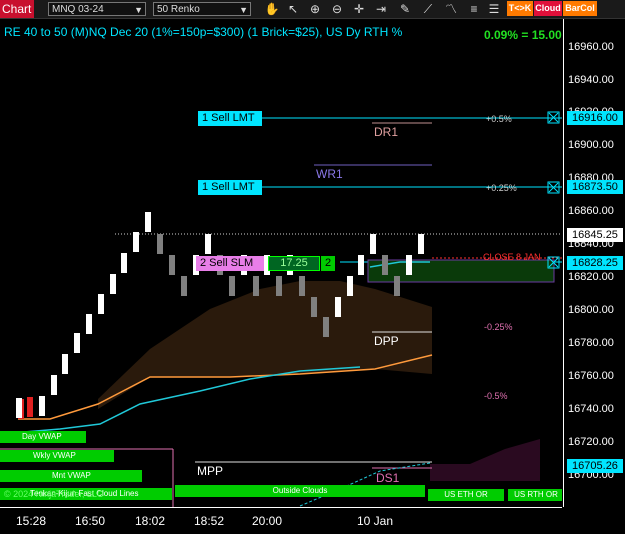  I want to click on pct-minus-025-label: -0.25%, so click(498, 327).